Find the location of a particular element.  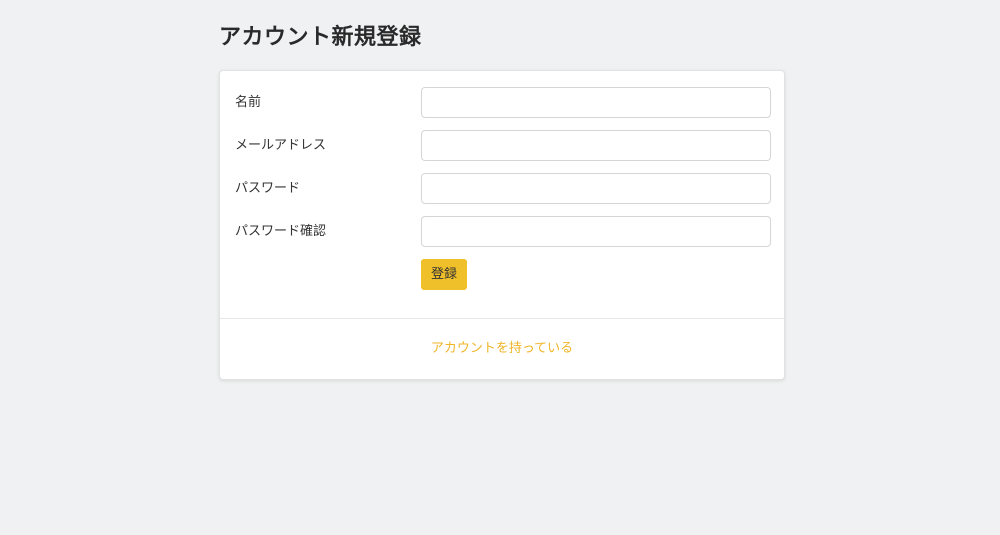

email-label: メールアドレス is located at coordinates (281, 145).